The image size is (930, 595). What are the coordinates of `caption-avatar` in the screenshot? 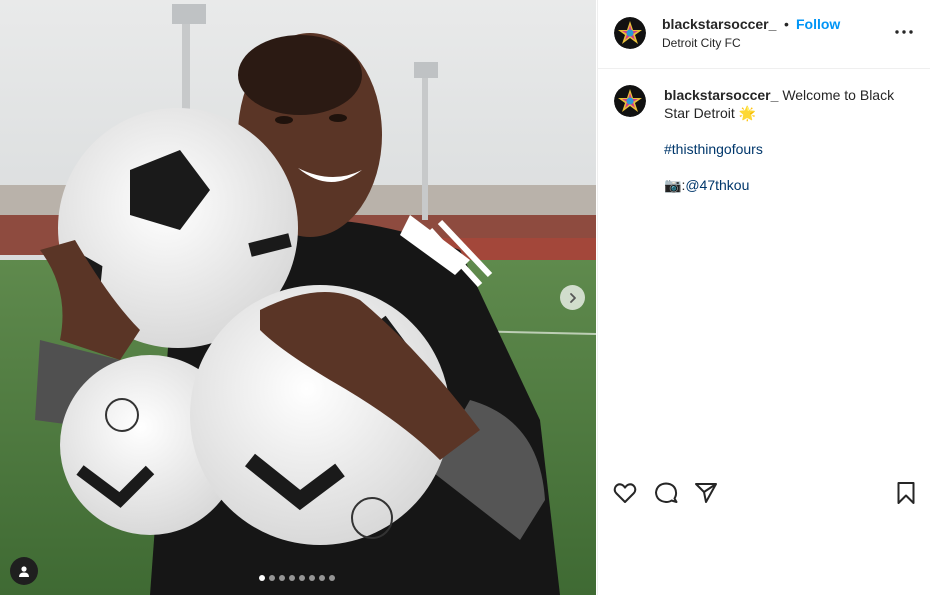 It's located at (630, 101).